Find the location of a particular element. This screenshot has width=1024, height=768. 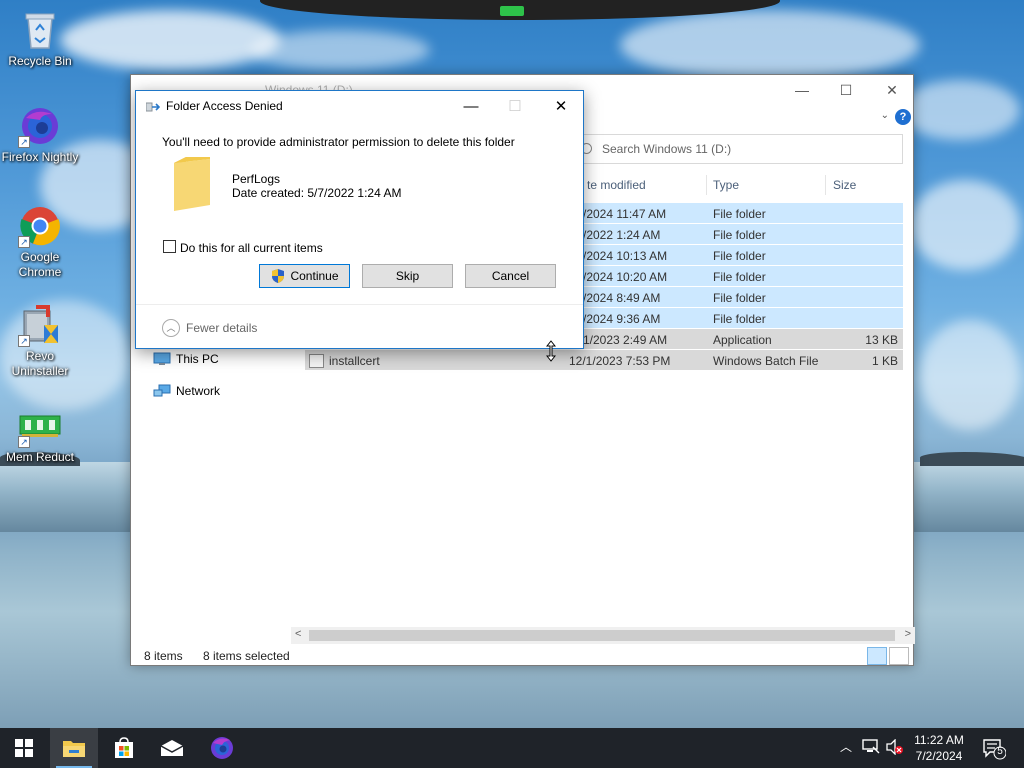

fewer-details-label: Fewer details is located at coordinates (222, 328).